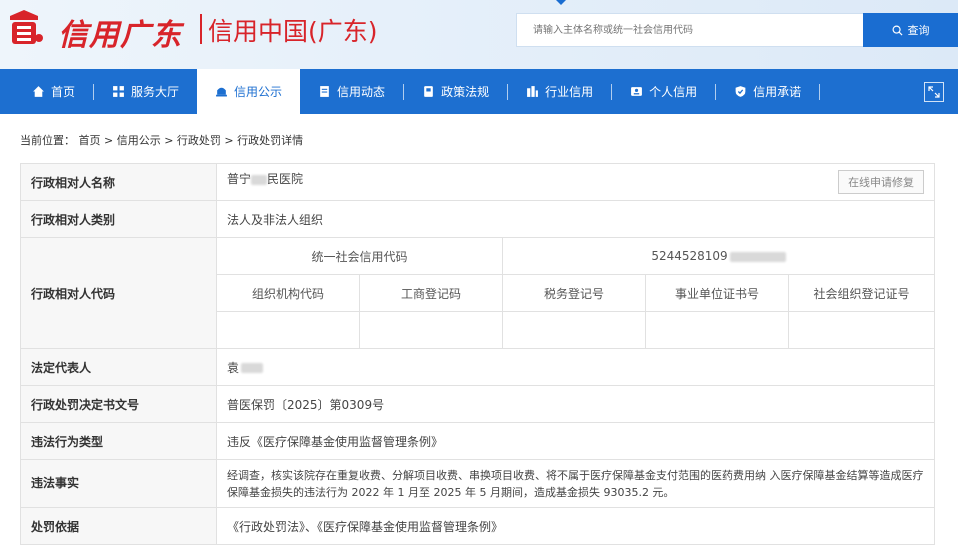  Describe the element at coordinates (191, 140) in the screenshot. I see `breadcrumb-path: 首页 > 信用公示 > 行政处罚 > 行政处罚详情` at that location.